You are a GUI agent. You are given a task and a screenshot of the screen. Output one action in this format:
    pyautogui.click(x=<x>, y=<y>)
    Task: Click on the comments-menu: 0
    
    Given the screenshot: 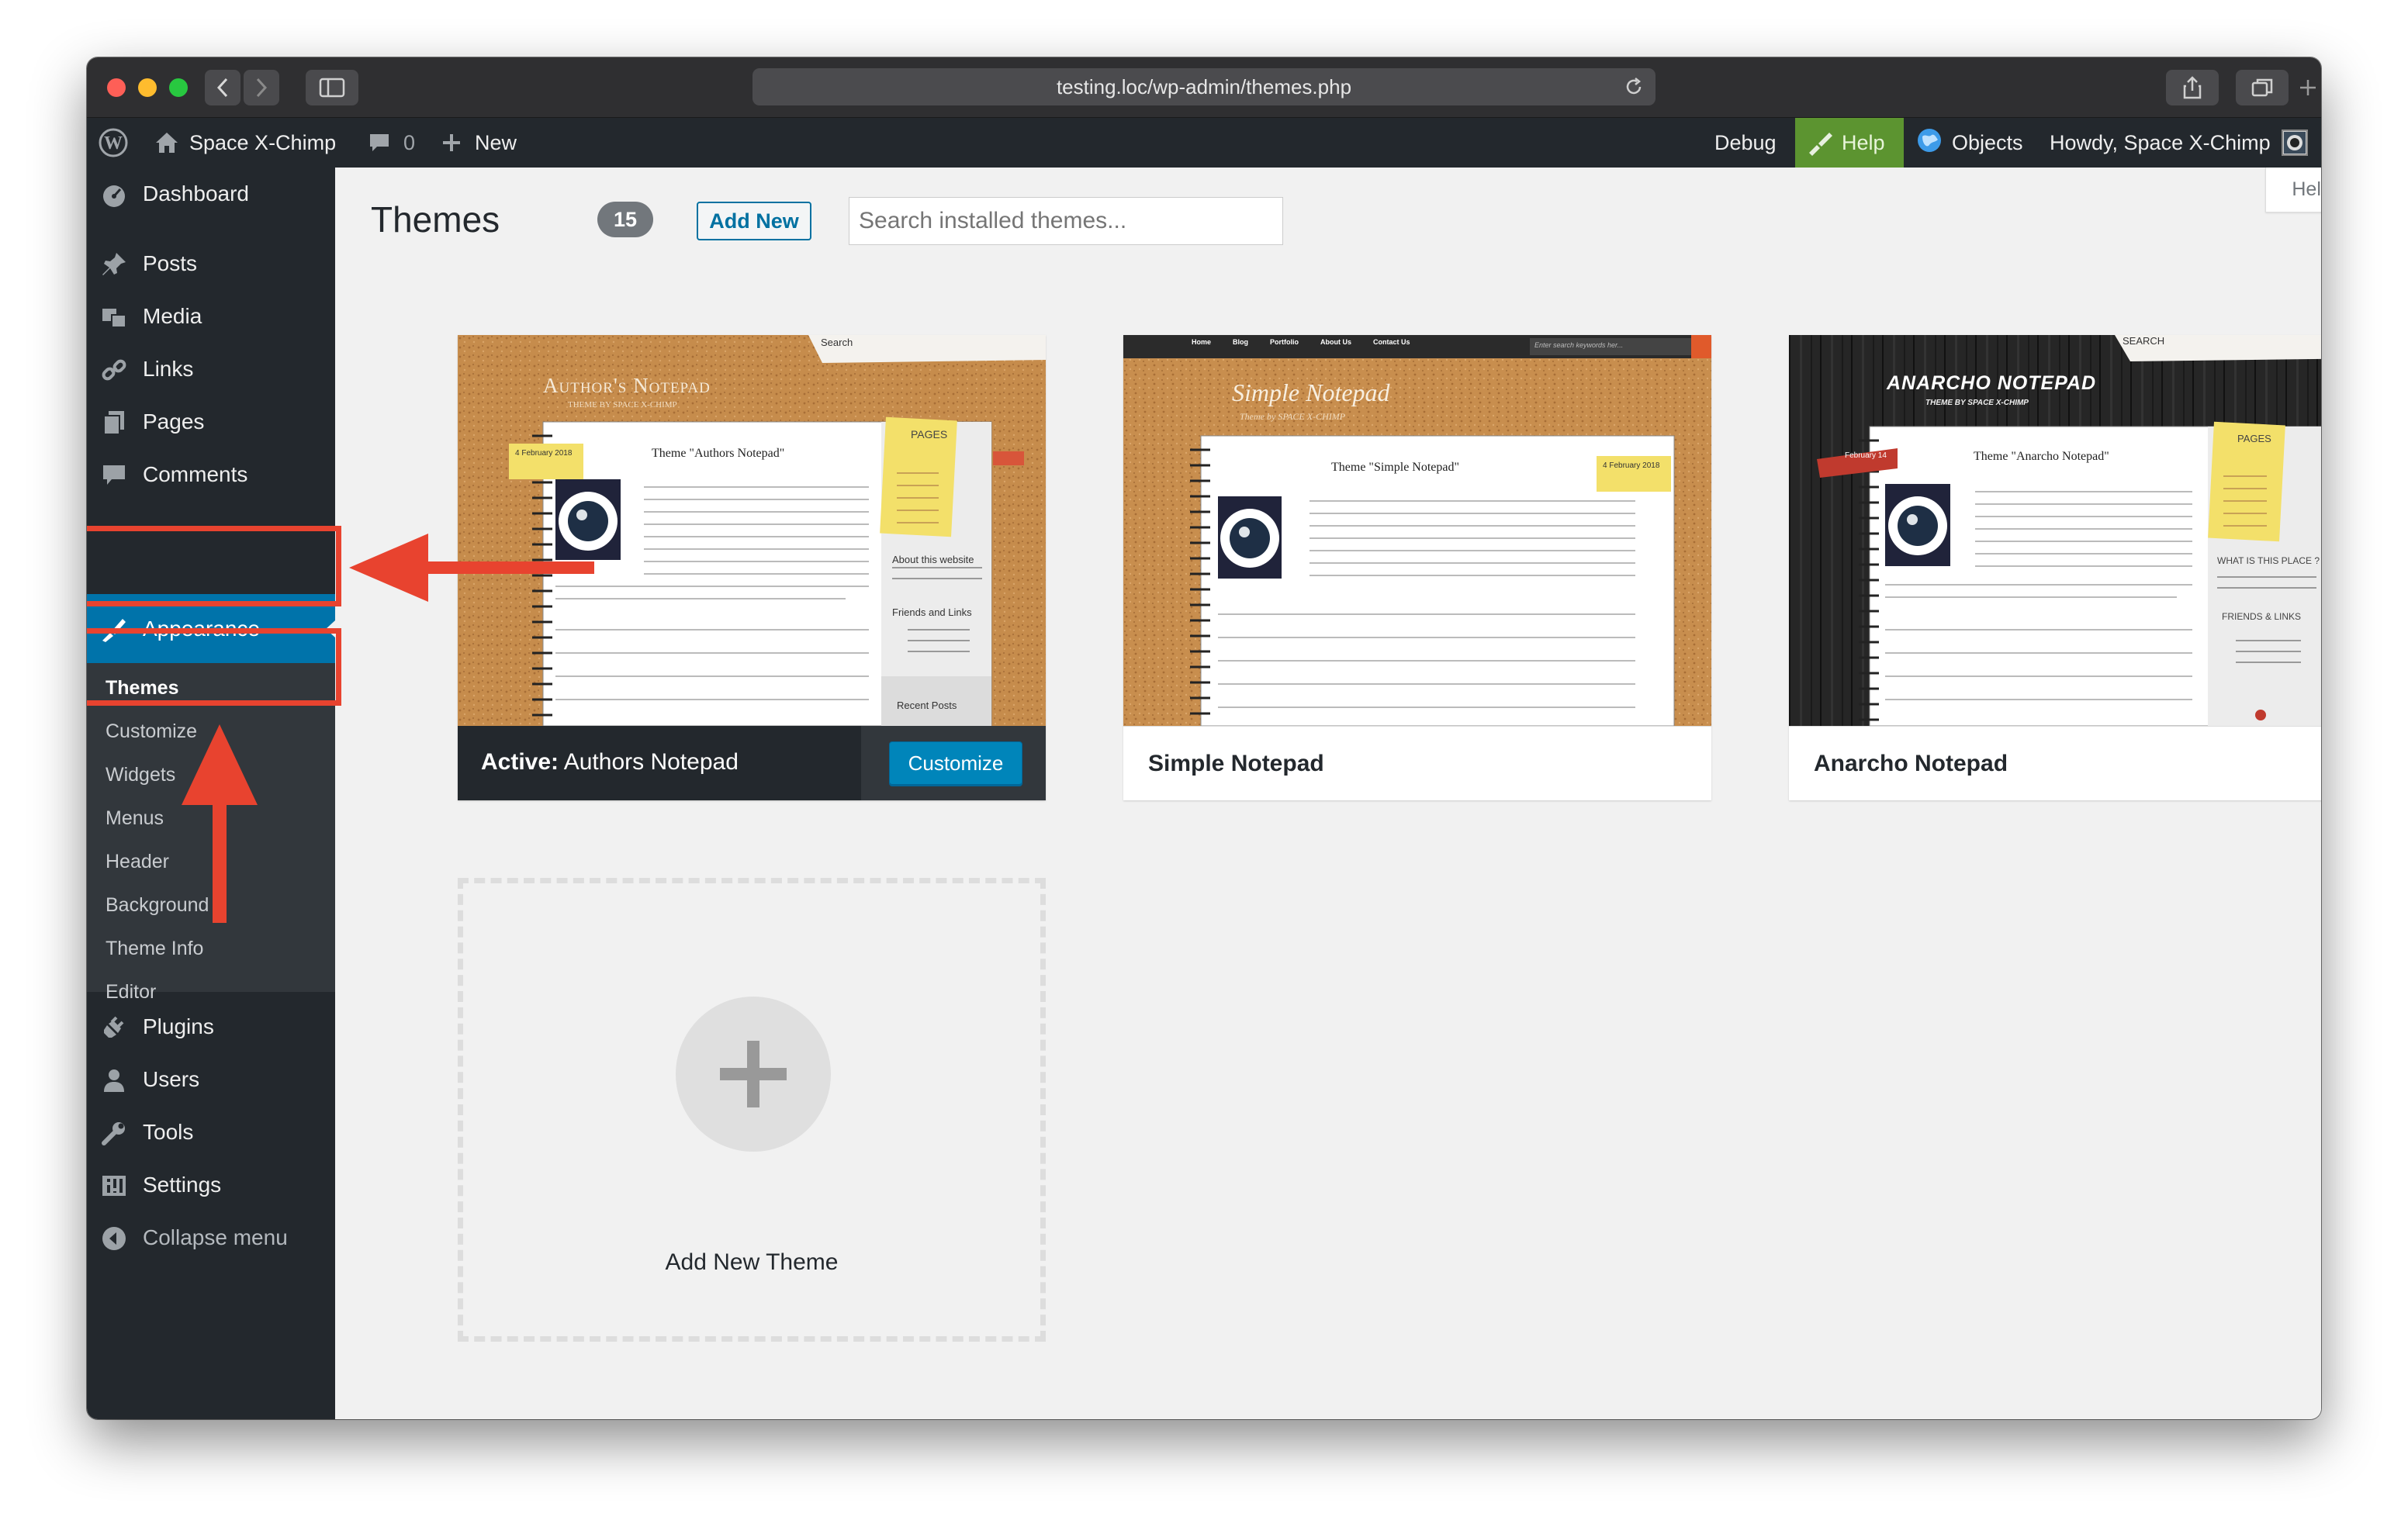 What is the action you would take?
    pyautogui.click(x=391, y=143)
    